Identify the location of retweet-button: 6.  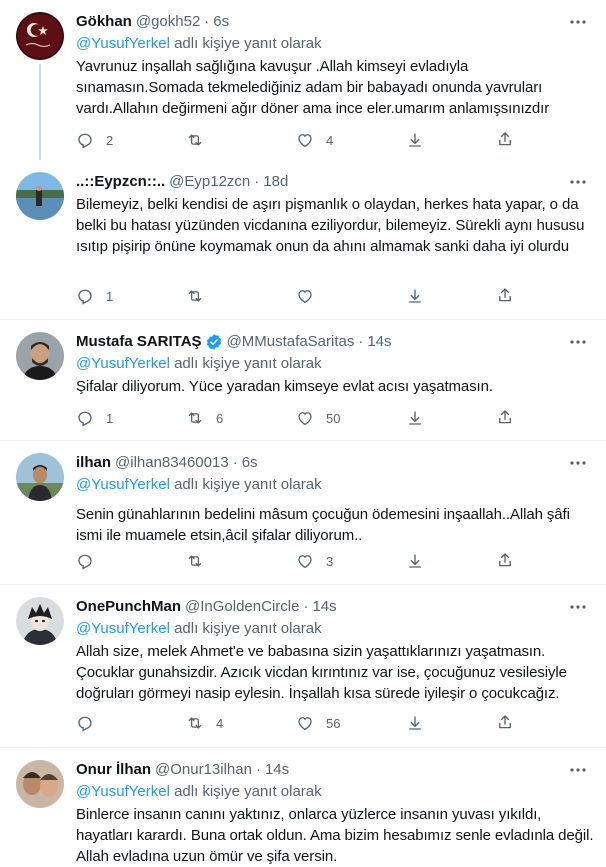
(241, 418).